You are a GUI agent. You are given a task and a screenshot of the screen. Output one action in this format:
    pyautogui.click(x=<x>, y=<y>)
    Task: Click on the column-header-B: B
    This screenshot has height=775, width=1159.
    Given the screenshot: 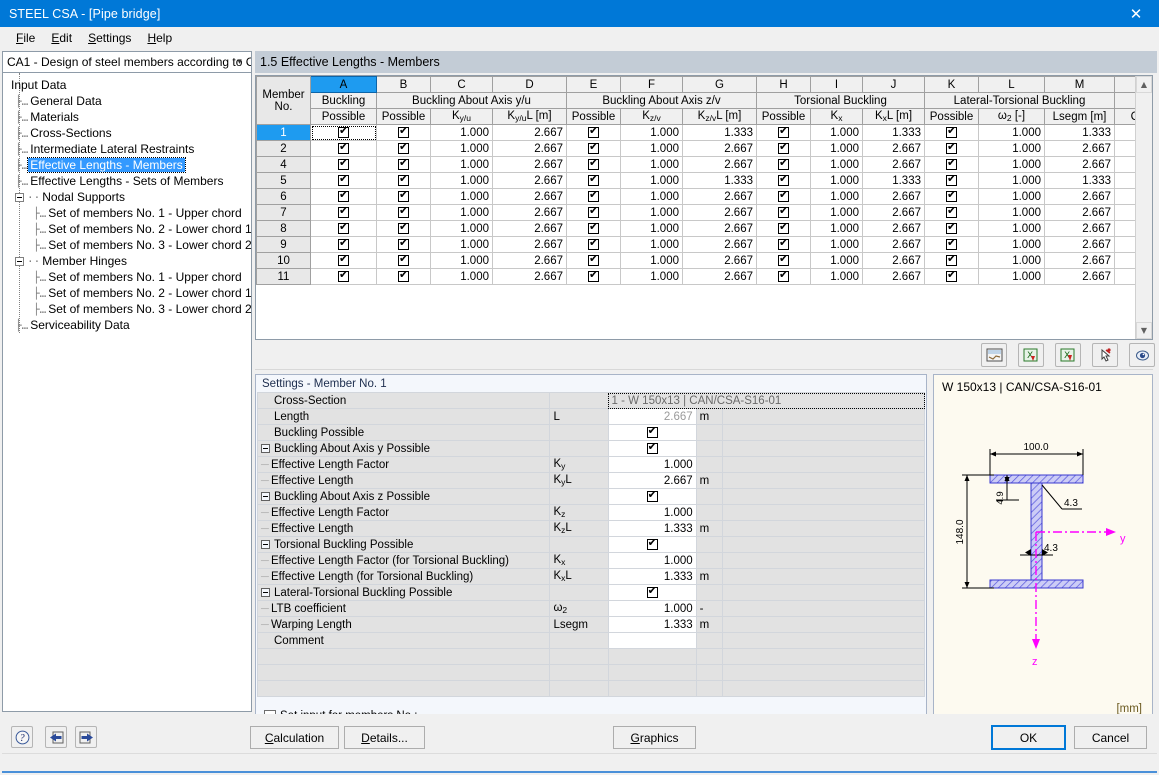 What is the action you would take?
    pyautogui.click(x=403, y=84)
    